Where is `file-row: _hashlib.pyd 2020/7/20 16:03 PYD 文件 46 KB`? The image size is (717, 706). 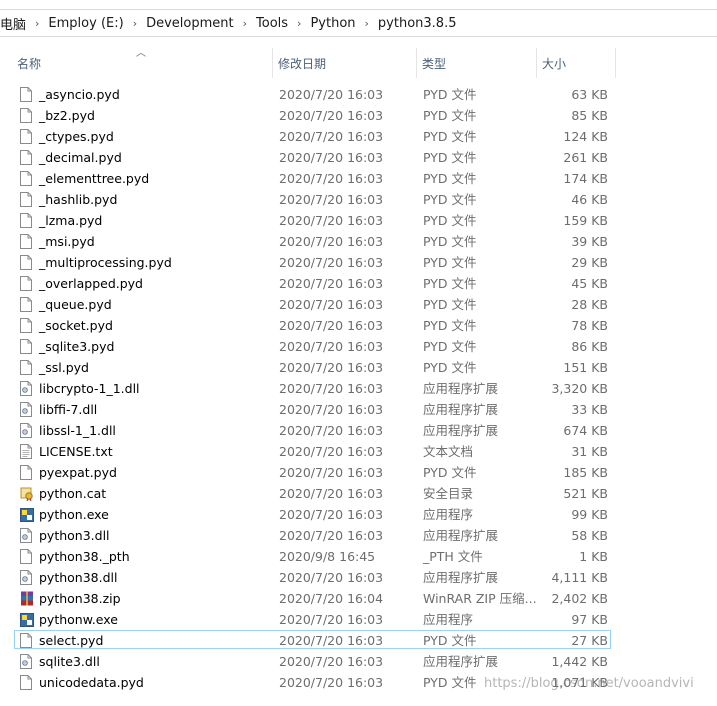
file-row: _hashlib.pyd 2020/7/20 16:03 PYD 文件 46 KB is located at coordinates (358, 199).